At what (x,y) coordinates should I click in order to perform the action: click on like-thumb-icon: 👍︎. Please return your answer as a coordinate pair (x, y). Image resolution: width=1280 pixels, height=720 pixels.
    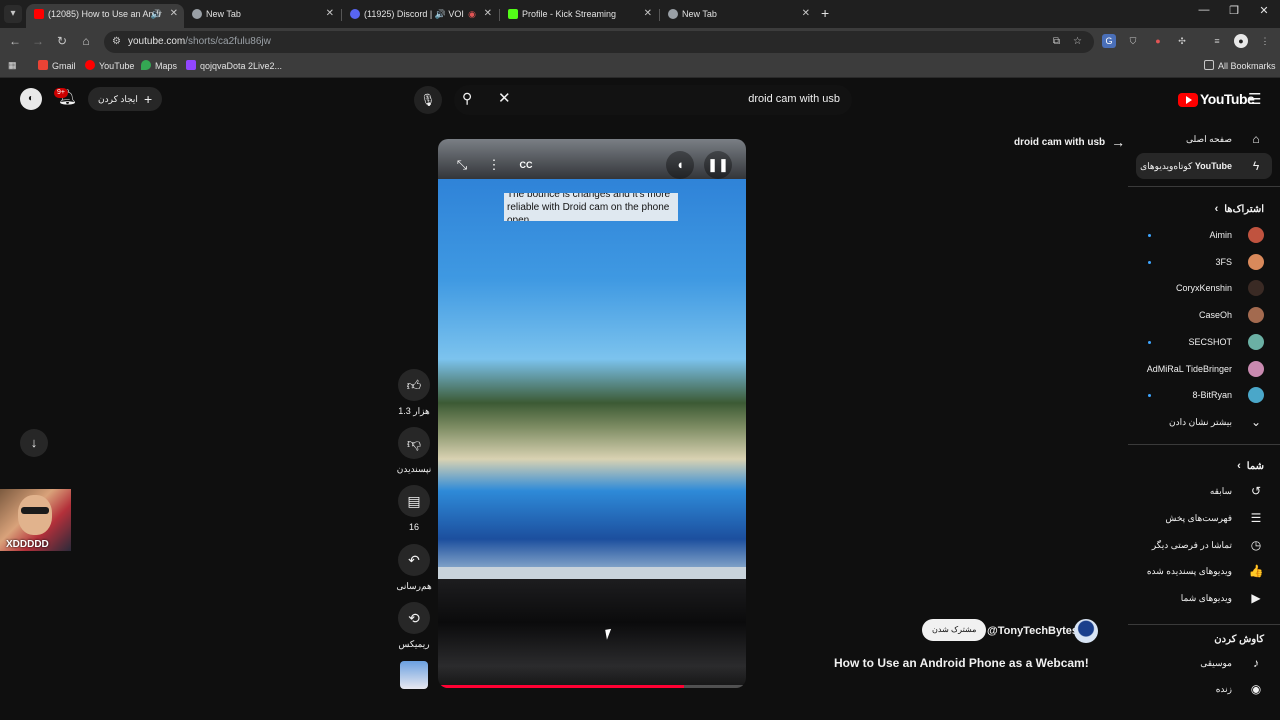
    Looking at the image, I should click on (414, 385).